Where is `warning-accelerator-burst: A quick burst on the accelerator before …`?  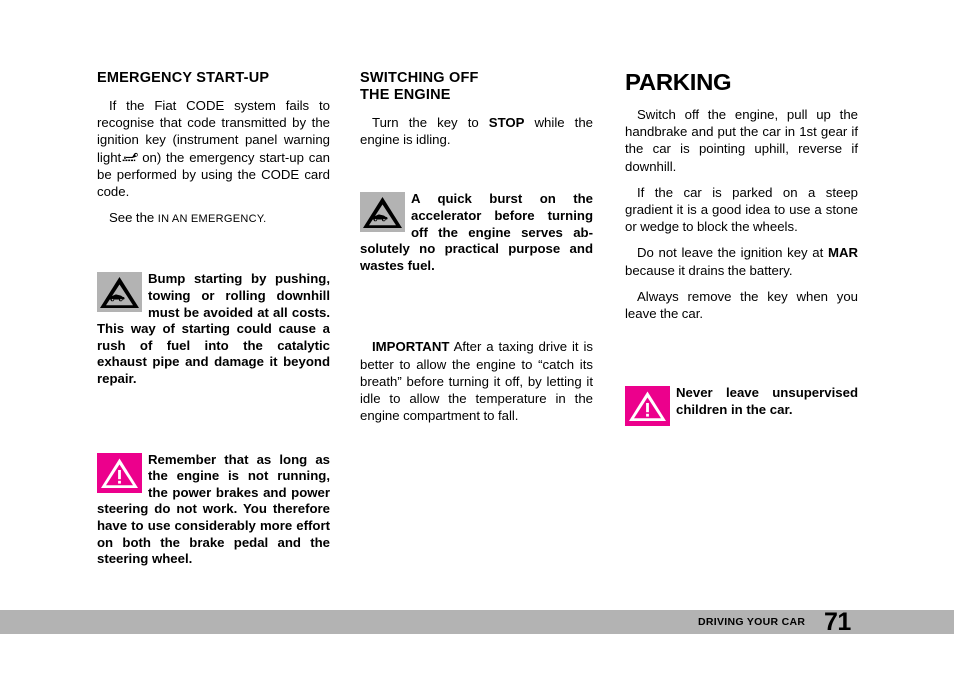
warning-accelerator-burst: A quick burst on the accelerator before … is located at coordinates (476, 232).